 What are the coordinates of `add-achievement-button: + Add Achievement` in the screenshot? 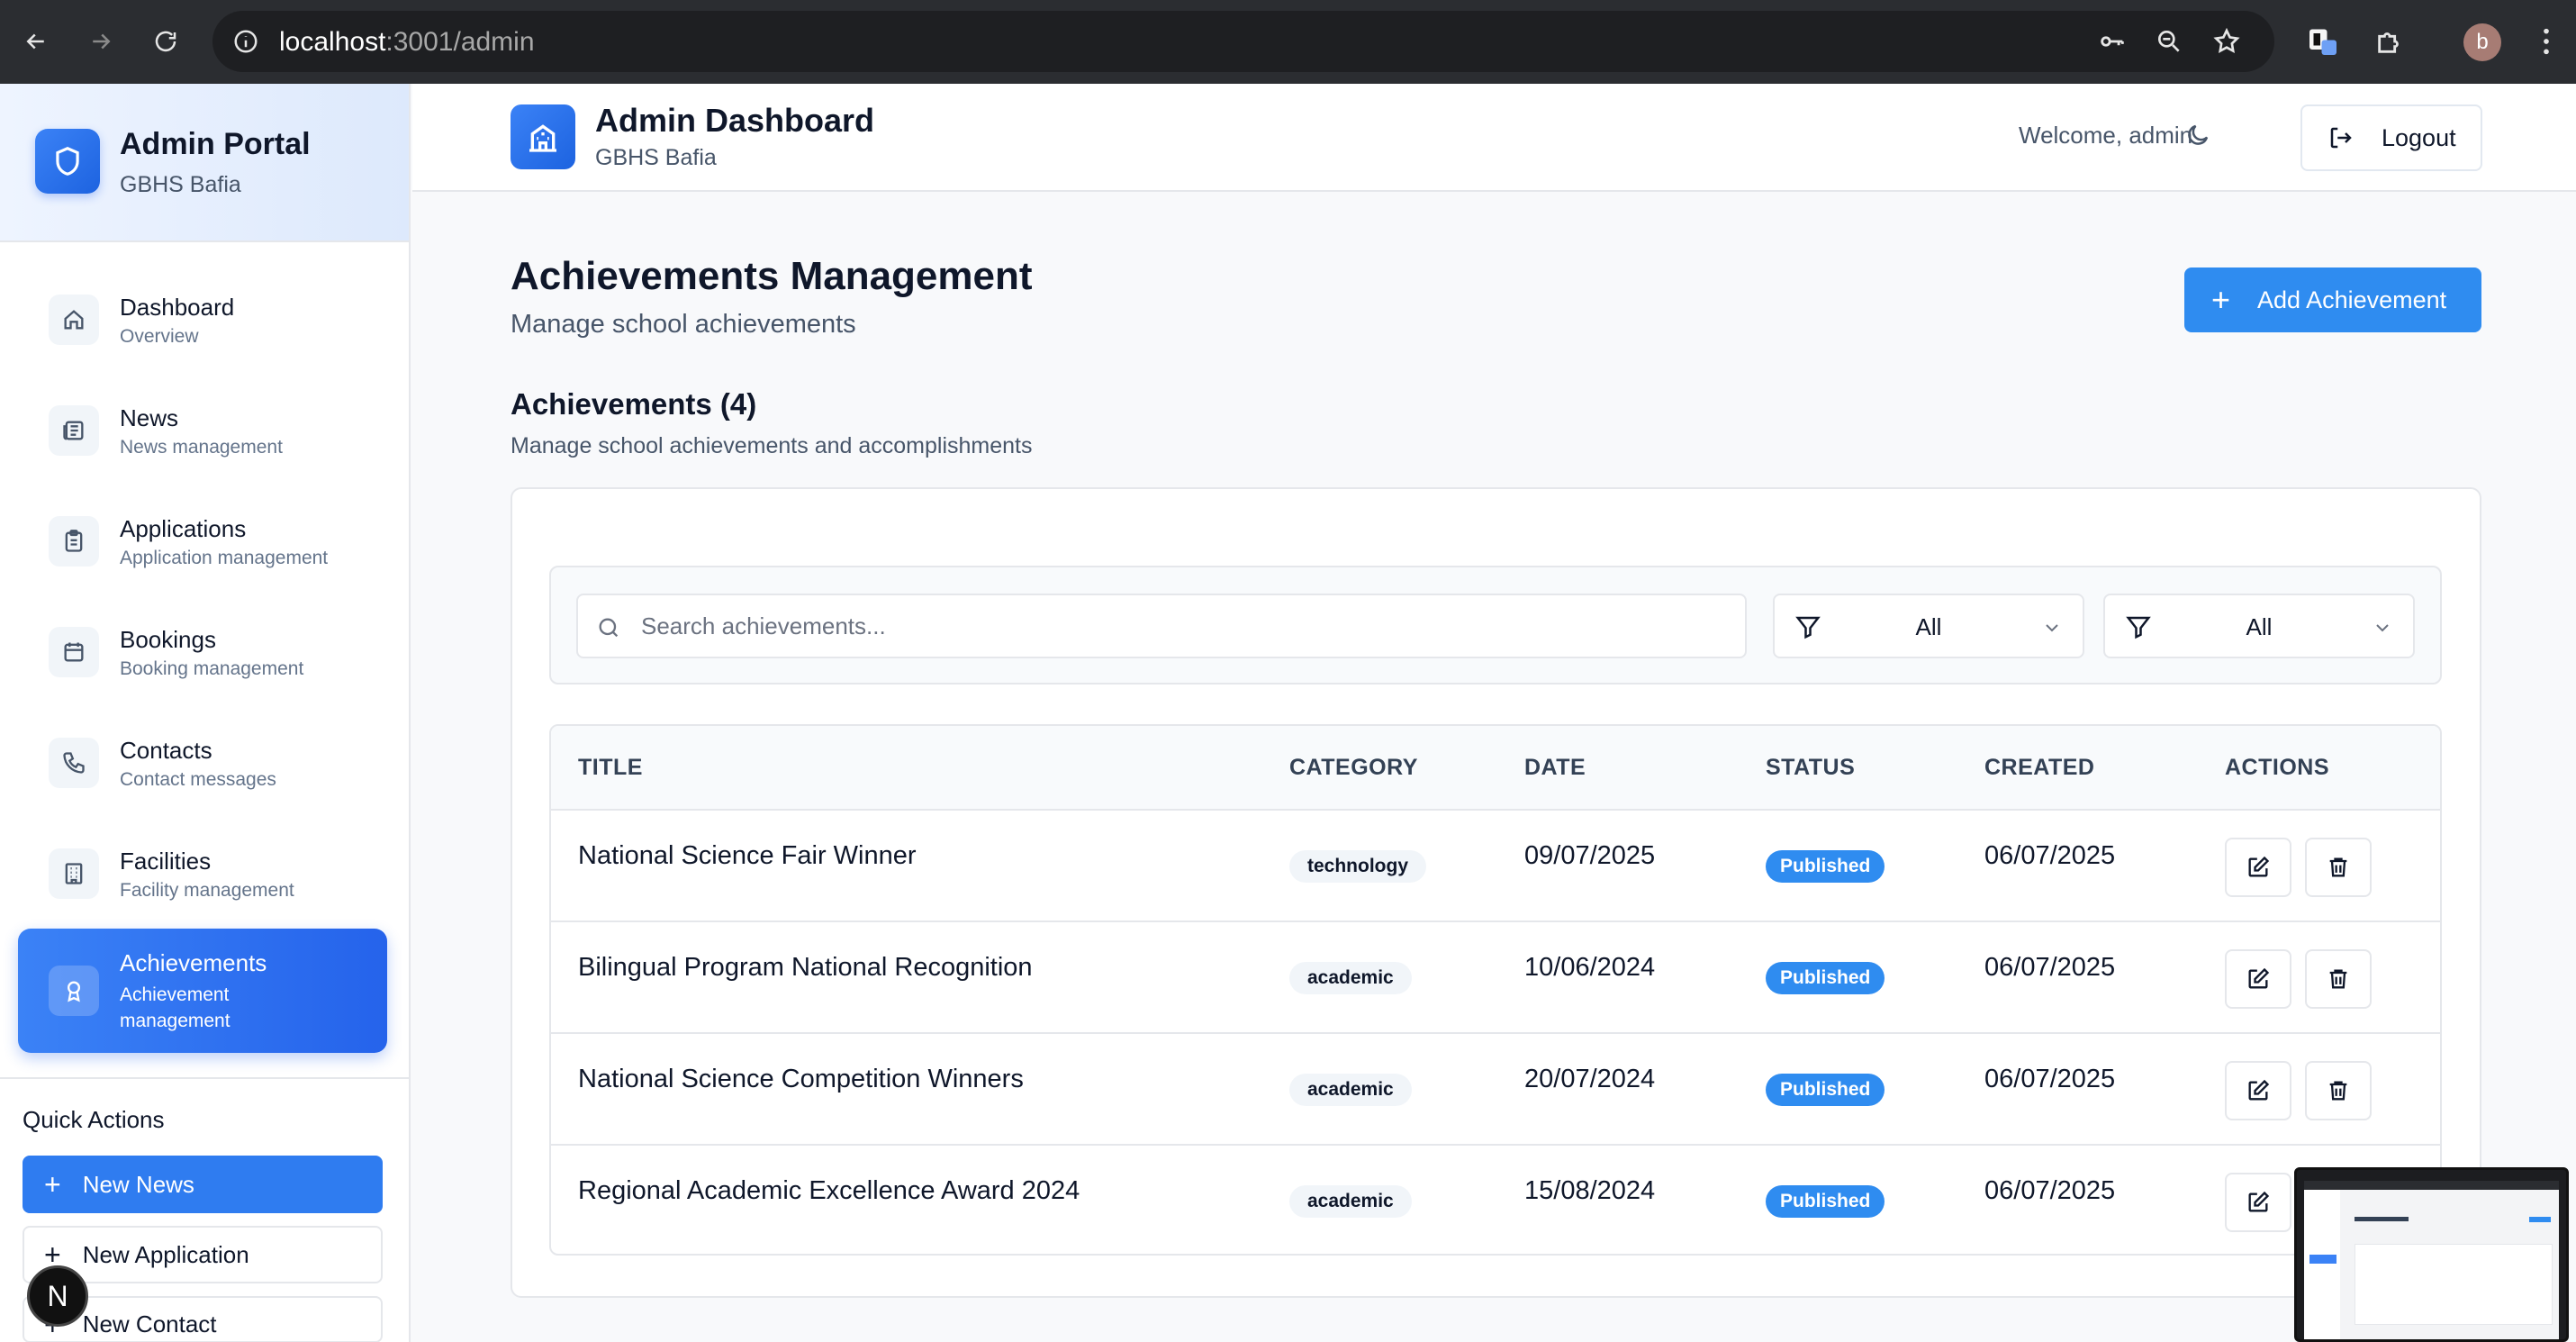 It's located at (2332, 300).